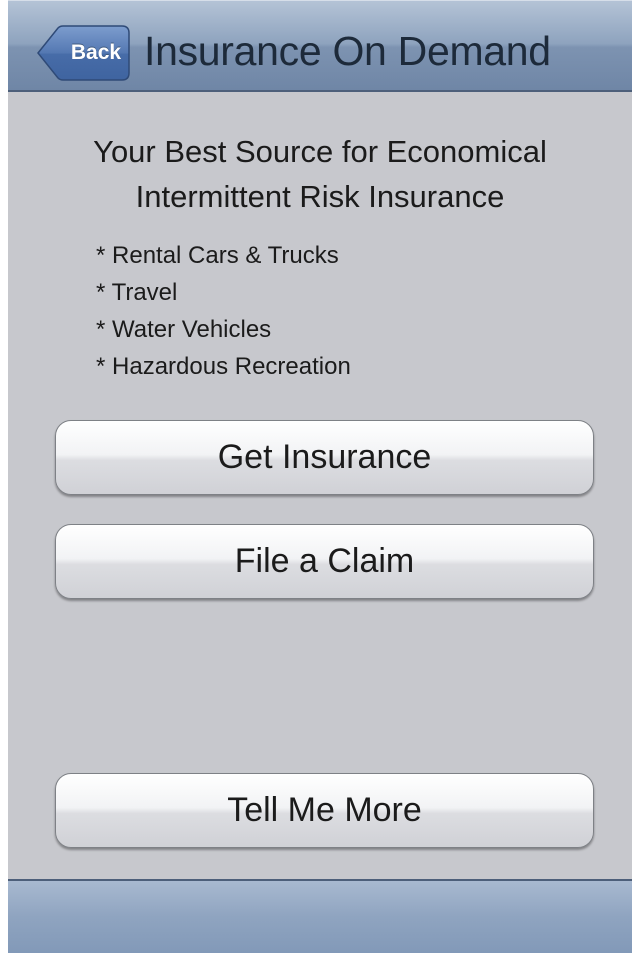 The width and height of the screenshot is (632, 953). What do you see at coordinates (320, 916) in the screenshot?
I see `bottom-toolbar` at bounding box center [320, 916].